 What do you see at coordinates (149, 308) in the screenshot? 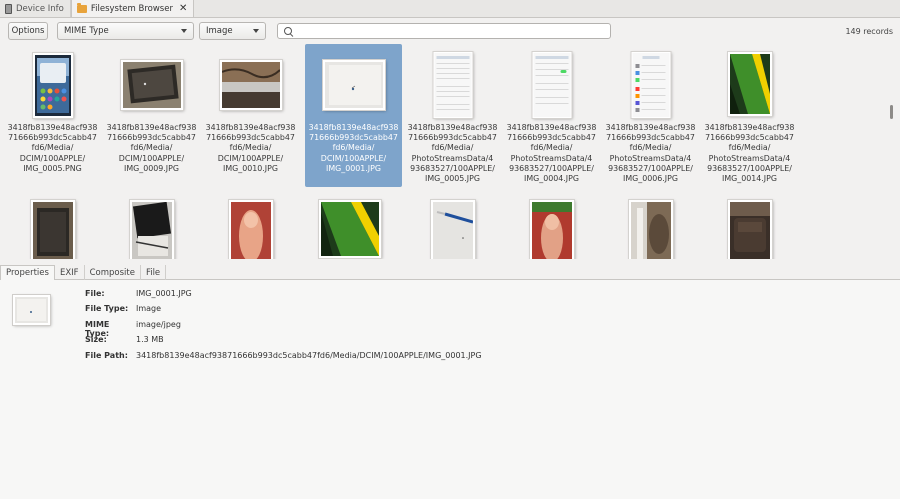
I see `property-value: Image` at bounding box center [149, 308].